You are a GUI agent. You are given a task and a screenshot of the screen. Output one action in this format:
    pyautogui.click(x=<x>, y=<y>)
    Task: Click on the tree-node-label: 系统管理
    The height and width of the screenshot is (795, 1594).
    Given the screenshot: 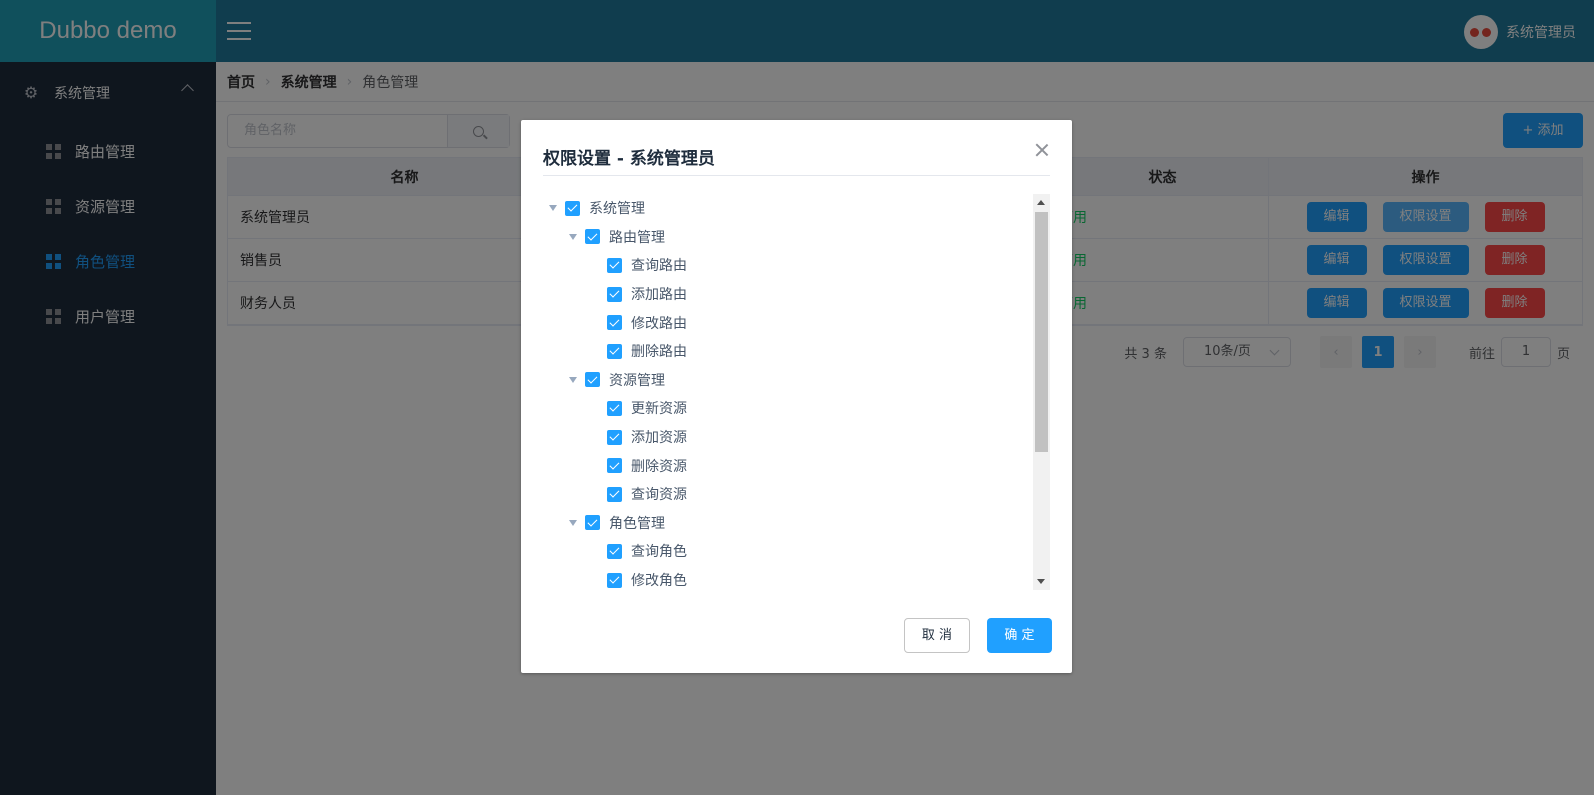 What is the action you would take?
    pyautogui.click(x=617, y=209)
    